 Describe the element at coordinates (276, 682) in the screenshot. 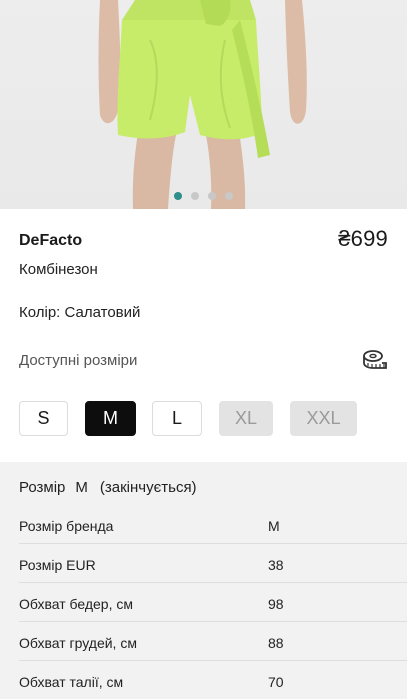

I see `detail-value: 70` at that location.